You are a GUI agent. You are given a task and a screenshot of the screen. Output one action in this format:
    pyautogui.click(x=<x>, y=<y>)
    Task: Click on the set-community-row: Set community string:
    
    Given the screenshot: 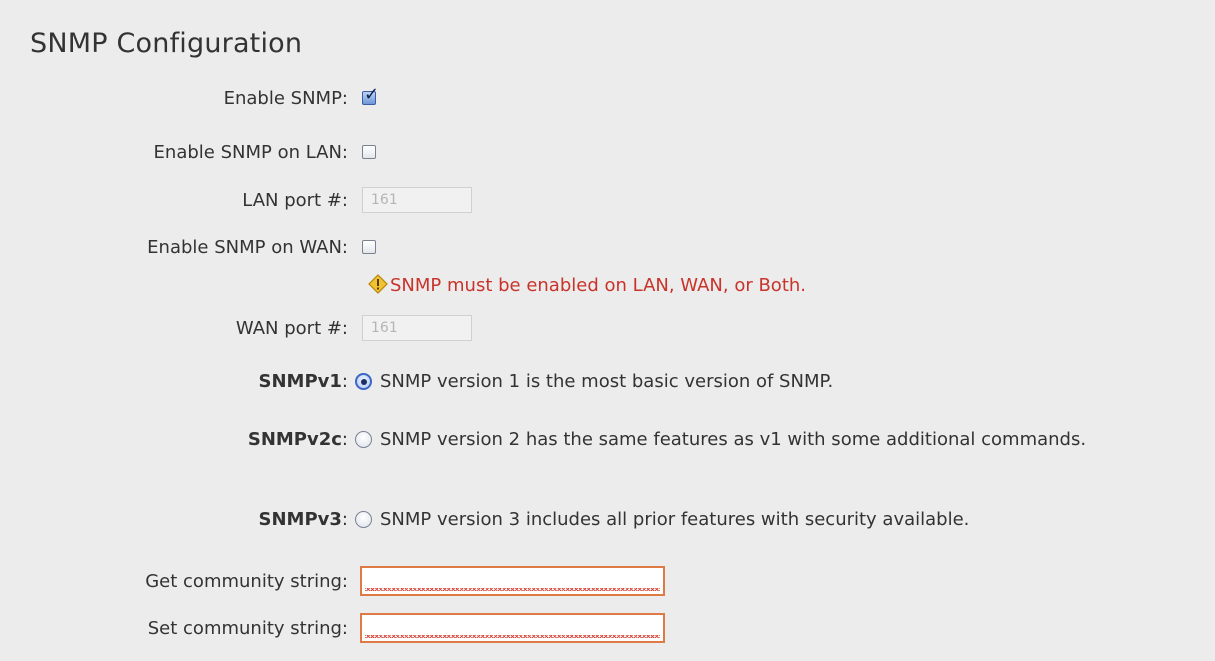 What is the action you would take?
    pyautogui.click(x=607, y=630)
    